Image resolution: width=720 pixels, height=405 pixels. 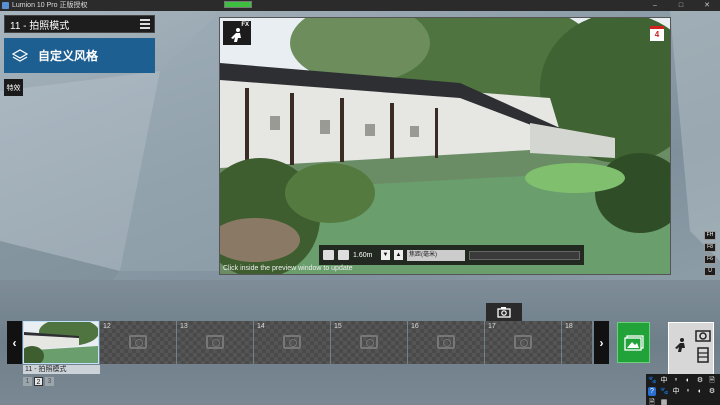 What do you see at coordinates (688, 380) in the screenshot?
I see `tray-moon-icon: ◐` at bounding box center [688, 380].